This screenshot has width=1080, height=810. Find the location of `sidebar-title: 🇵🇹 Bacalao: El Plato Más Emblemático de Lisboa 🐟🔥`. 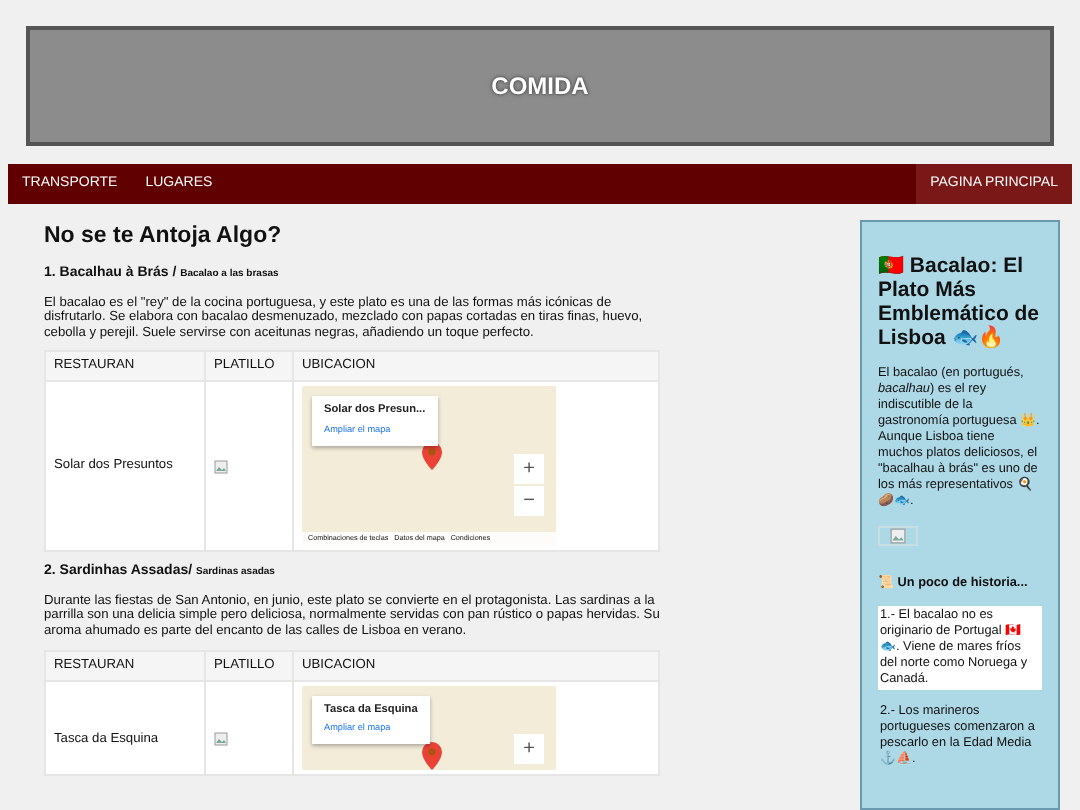

sidebar-title: 🇵🇹 Bacalao: El Plato Más Emblemático de Lisboa 🐟🔥 is located at coordinates (960, 302).